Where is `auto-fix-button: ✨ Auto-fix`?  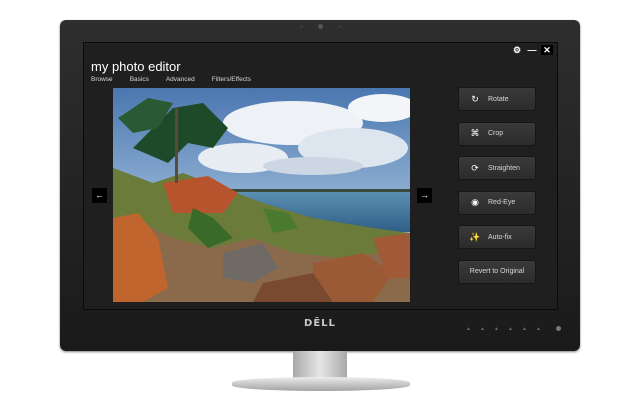
auto-fix-button: ✨ Auto-fix is located at coordinates (497, 237).